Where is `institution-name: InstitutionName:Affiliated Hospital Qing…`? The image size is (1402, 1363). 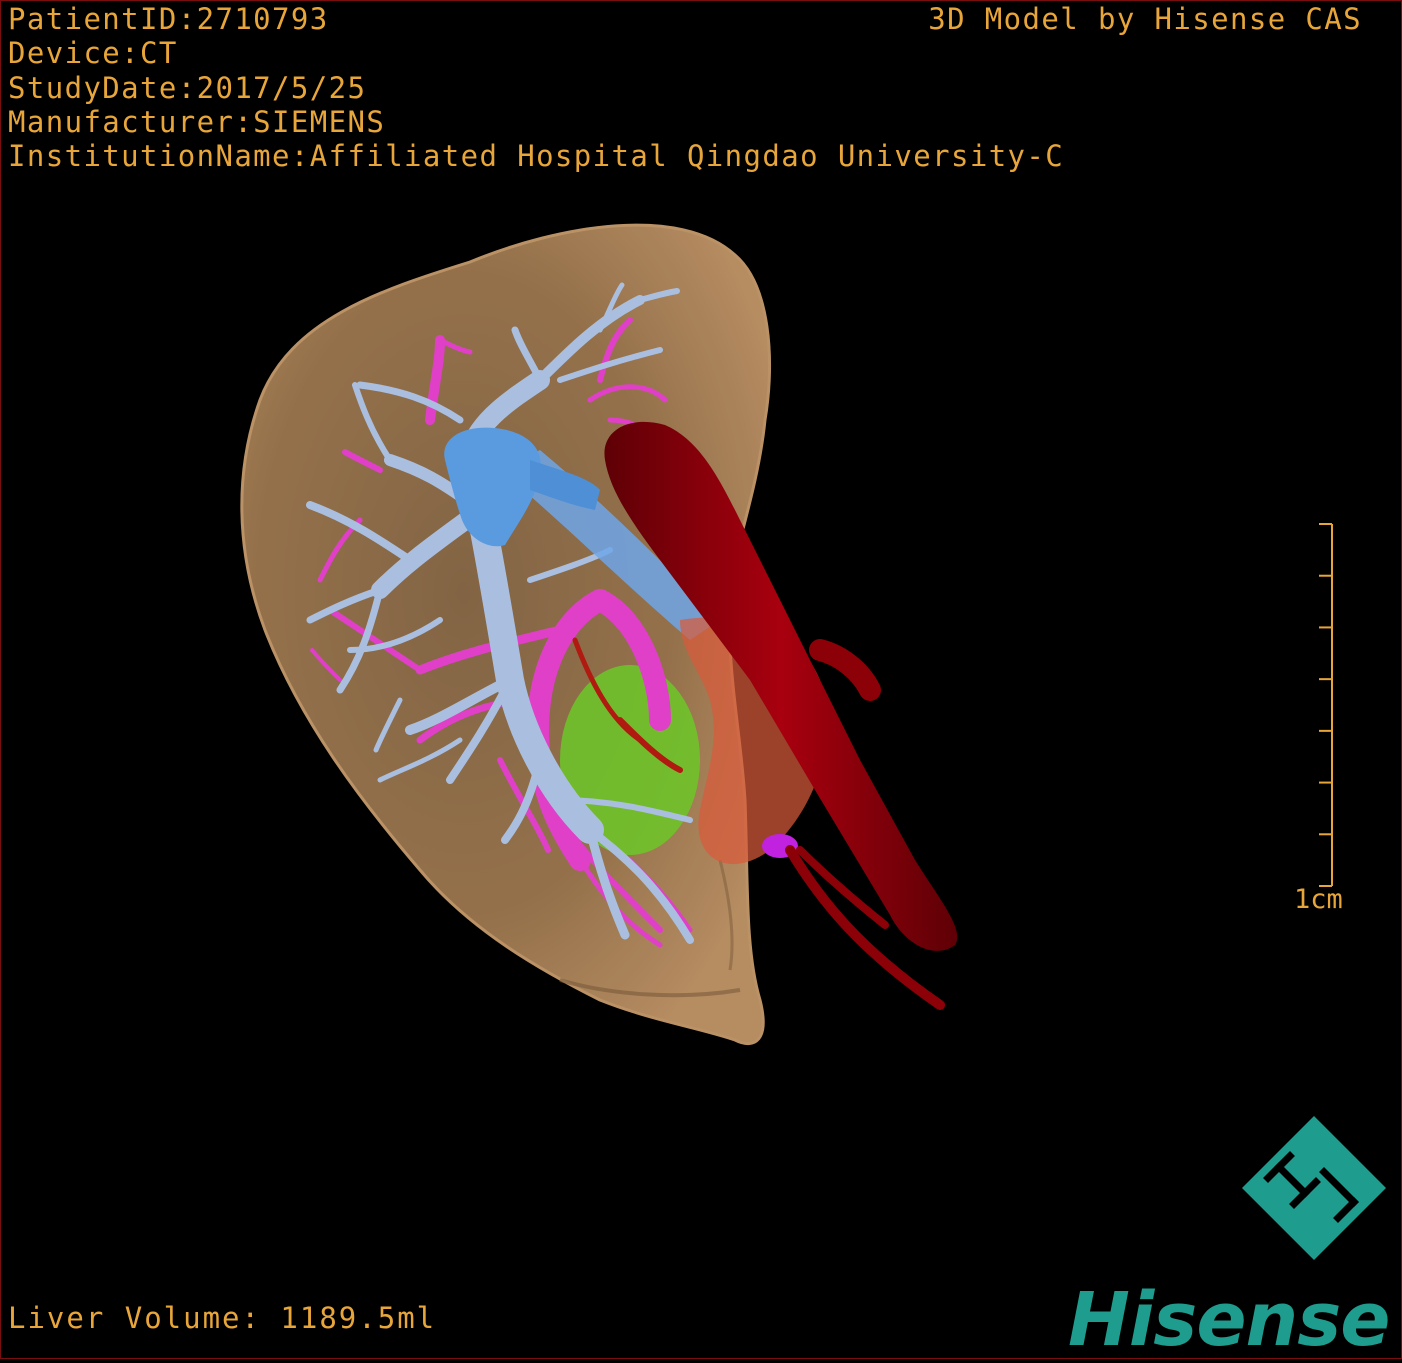 institution-name: InstitutionName:Affiliated Hospital Qing… is located at coordinates (536, 156).